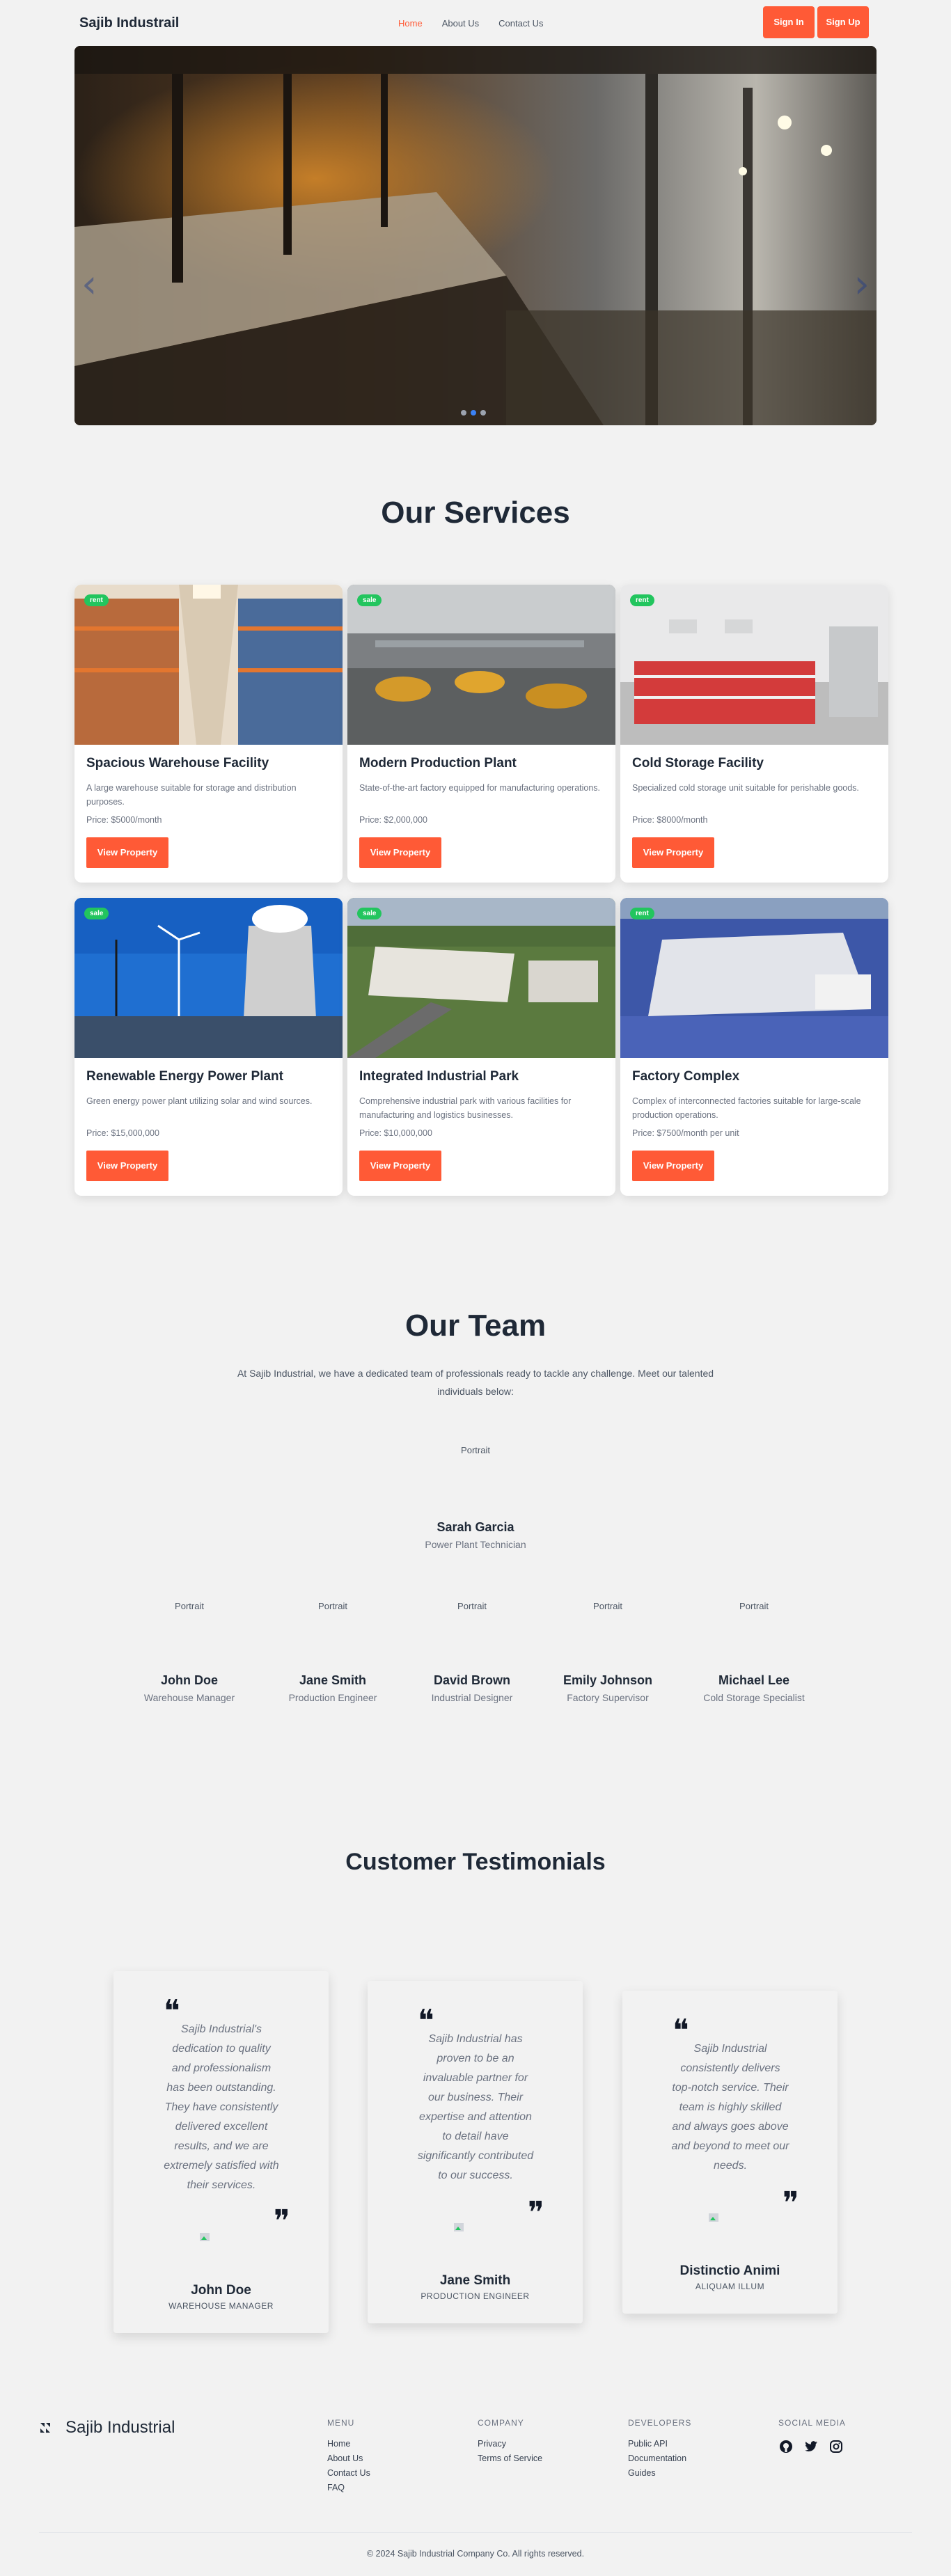  What do you see at coordinates (460, 23) in the screenshot?
I see `nav-about-link: About Us` at bounding box center [460, 23].